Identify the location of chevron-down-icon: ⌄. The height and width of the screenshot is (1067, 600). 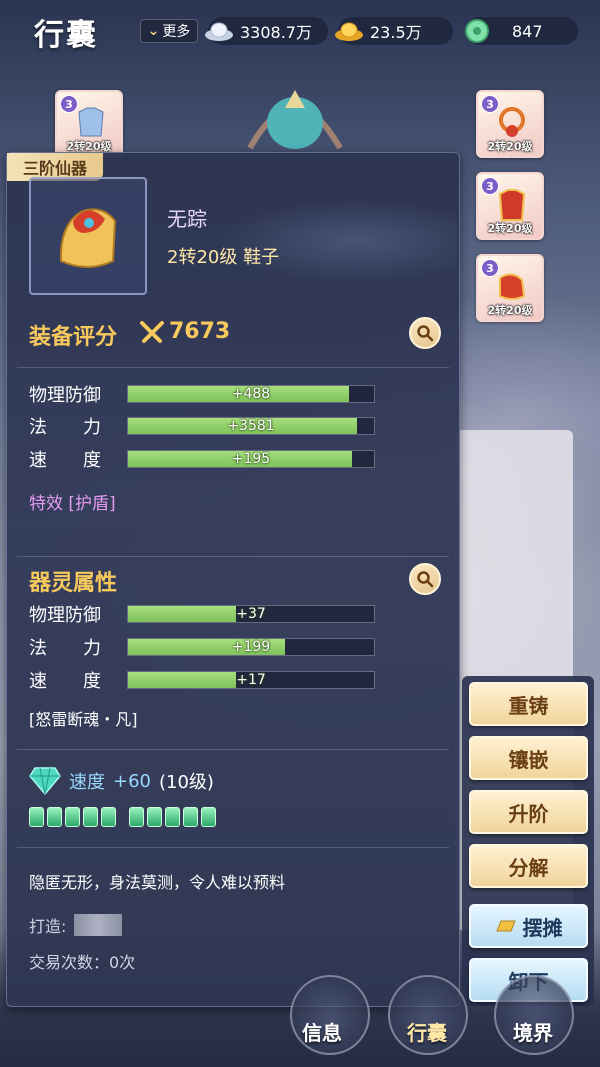
(153, 31).